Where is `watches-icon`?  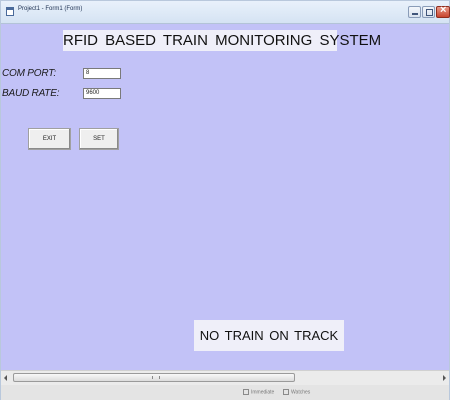 watches-icon is located at coordinates (286, 392).